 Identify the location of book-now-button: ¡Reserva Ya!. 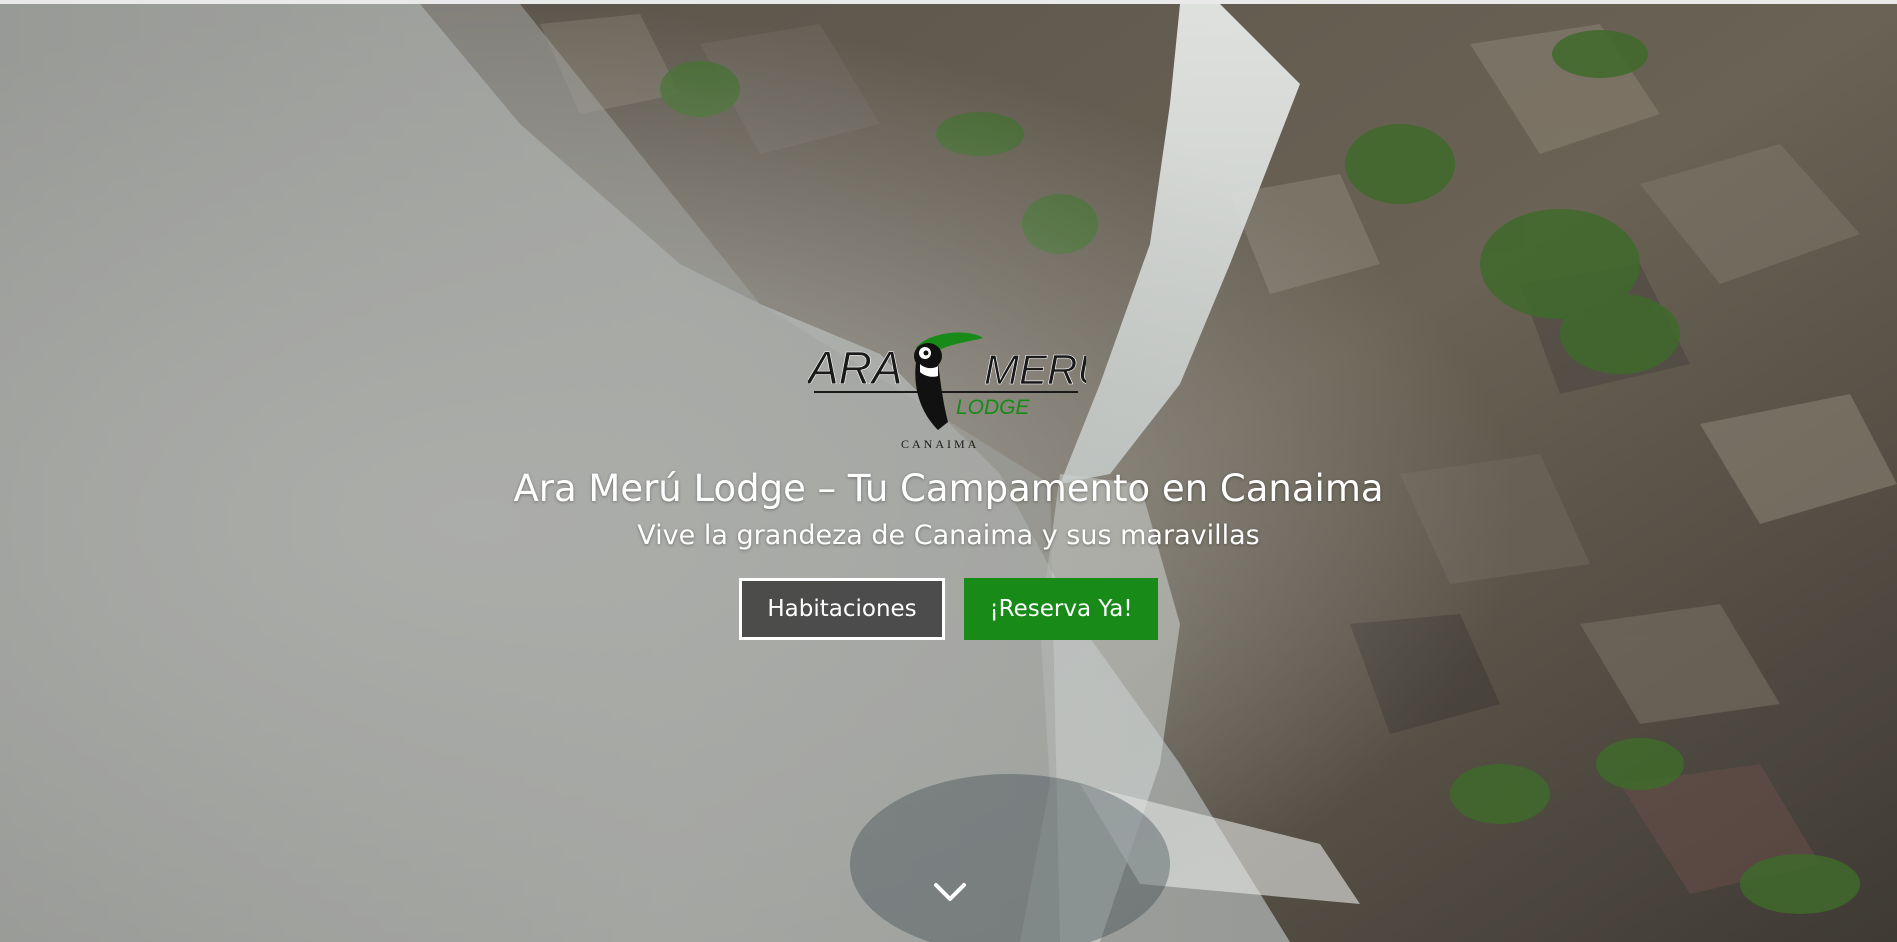
(1061, 609).